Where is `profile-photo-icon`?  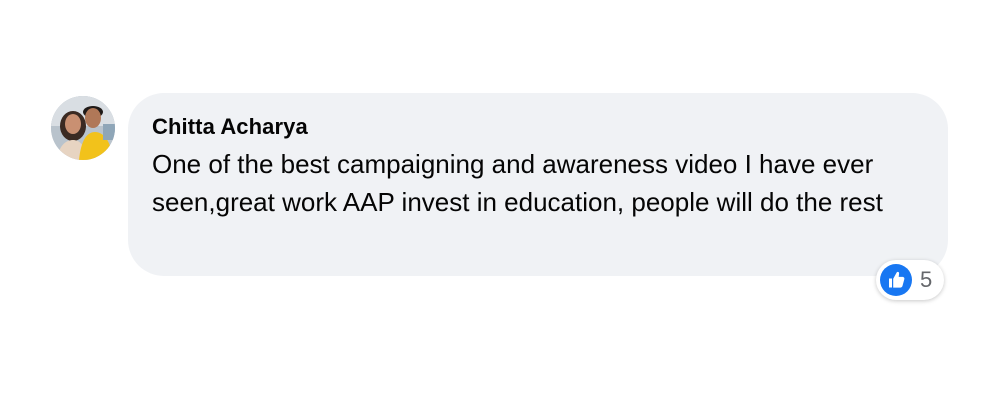
profile-photo-icon is located at coordinates (83, 128).